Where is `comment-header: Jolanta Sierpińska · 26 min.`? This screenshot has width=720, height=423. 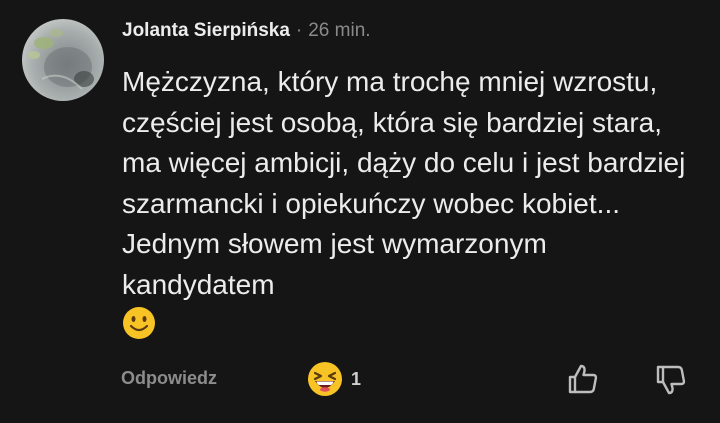 comment-header: Jolanta Sierpińska · 26 min. is located at coordinates (246, 31).